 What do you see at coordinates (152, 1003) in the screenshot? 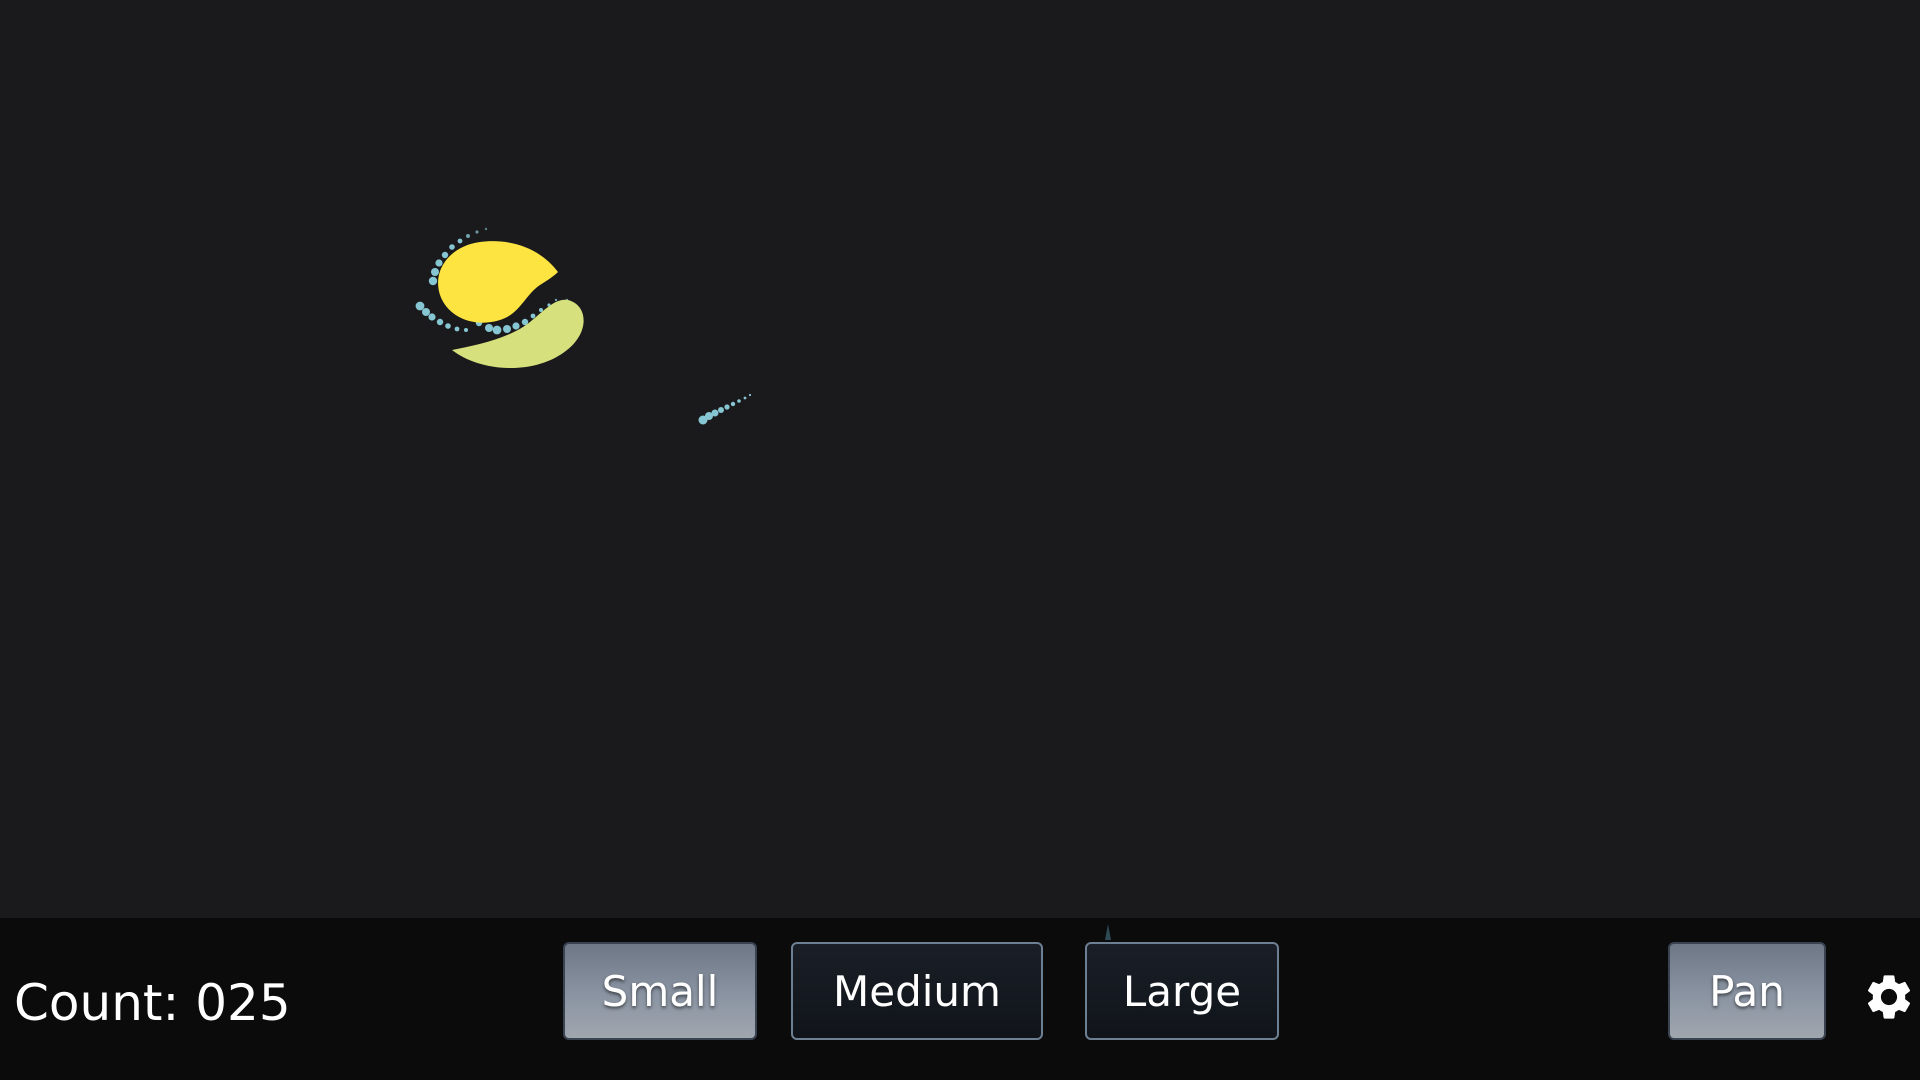
I see `count-readout: Count: 025` at bounding box center [152, 1003].